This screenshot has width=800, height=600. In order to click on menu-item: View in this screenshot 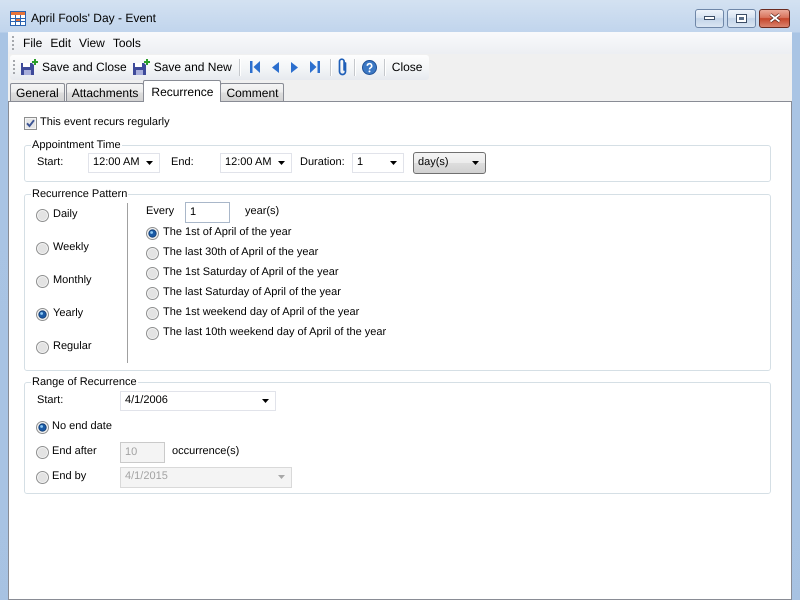, I will do `click(92, 43)`.